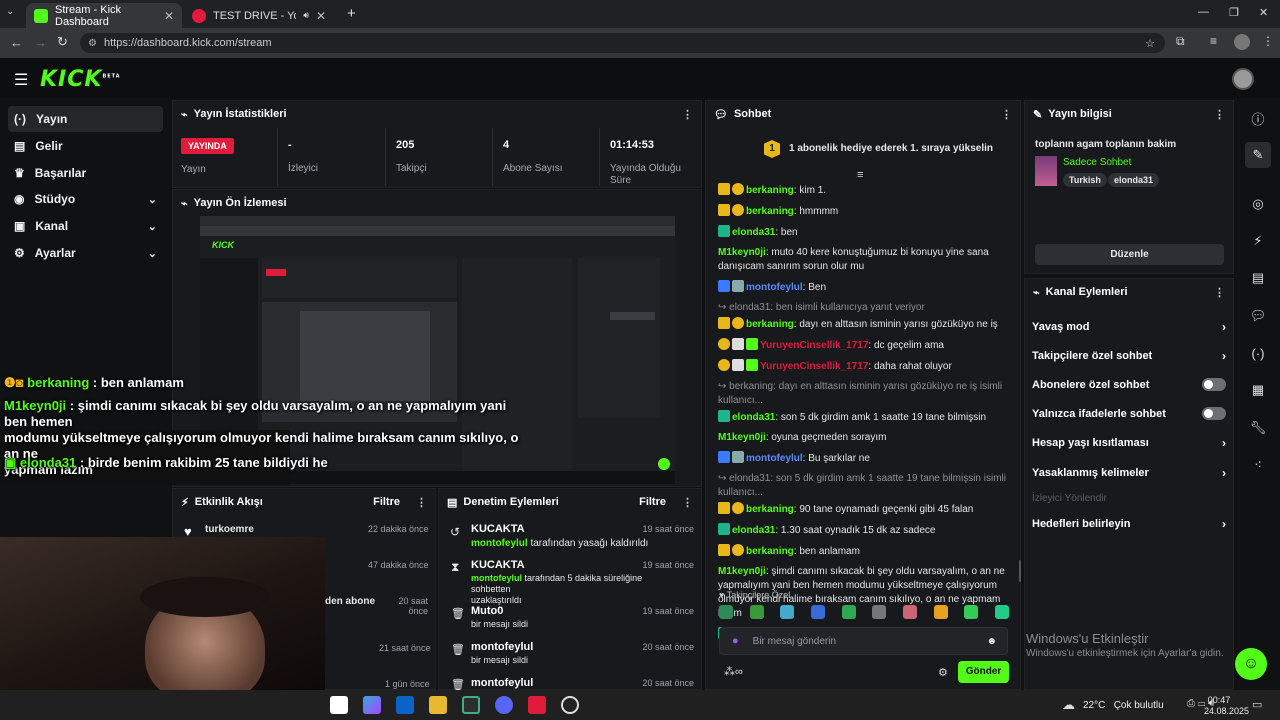 Image resolution: width=1280 pixels, height=720 pixels. I want to click on sidebar-item-ayarlar: ⚙ Ayarlar ⌄, so click(85, 253).